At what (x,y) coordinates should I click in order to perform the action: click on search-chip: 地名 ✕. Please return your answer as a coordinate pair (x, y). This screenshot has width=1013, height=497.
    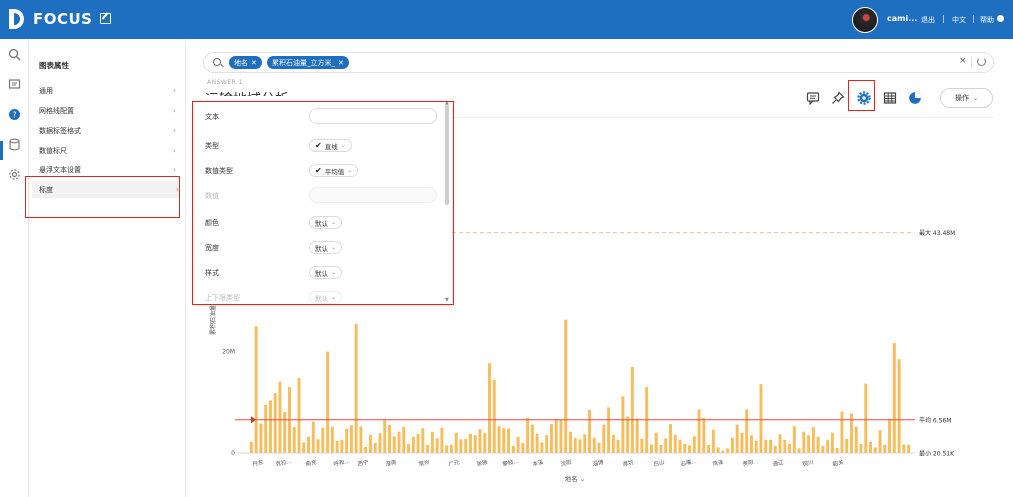
    Looking at the image, I should click on (245, 62).